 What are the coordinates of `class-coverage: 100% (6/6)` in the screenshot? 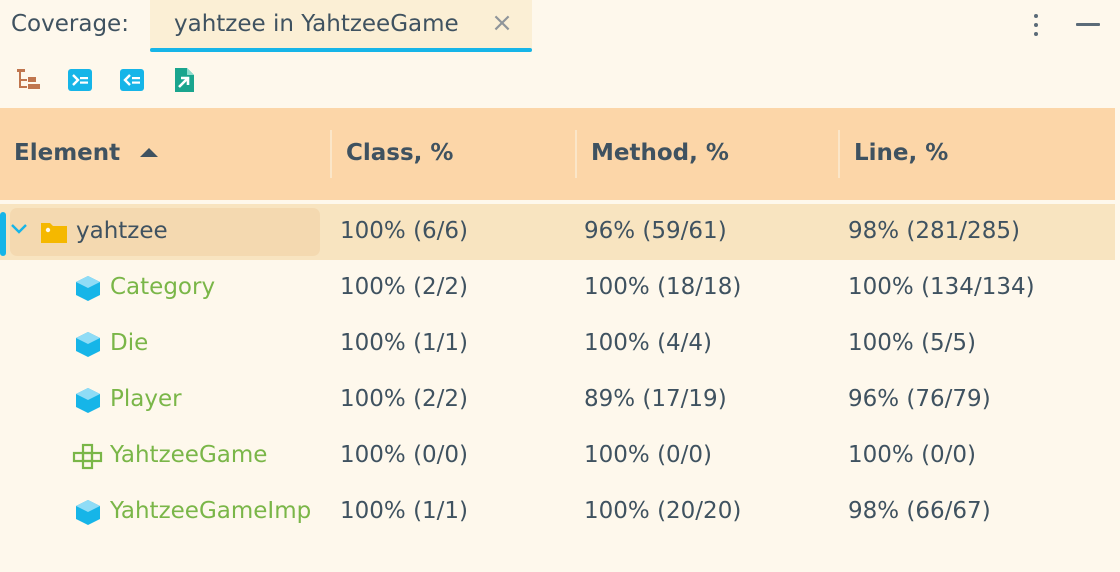 It's located at (404, 231).